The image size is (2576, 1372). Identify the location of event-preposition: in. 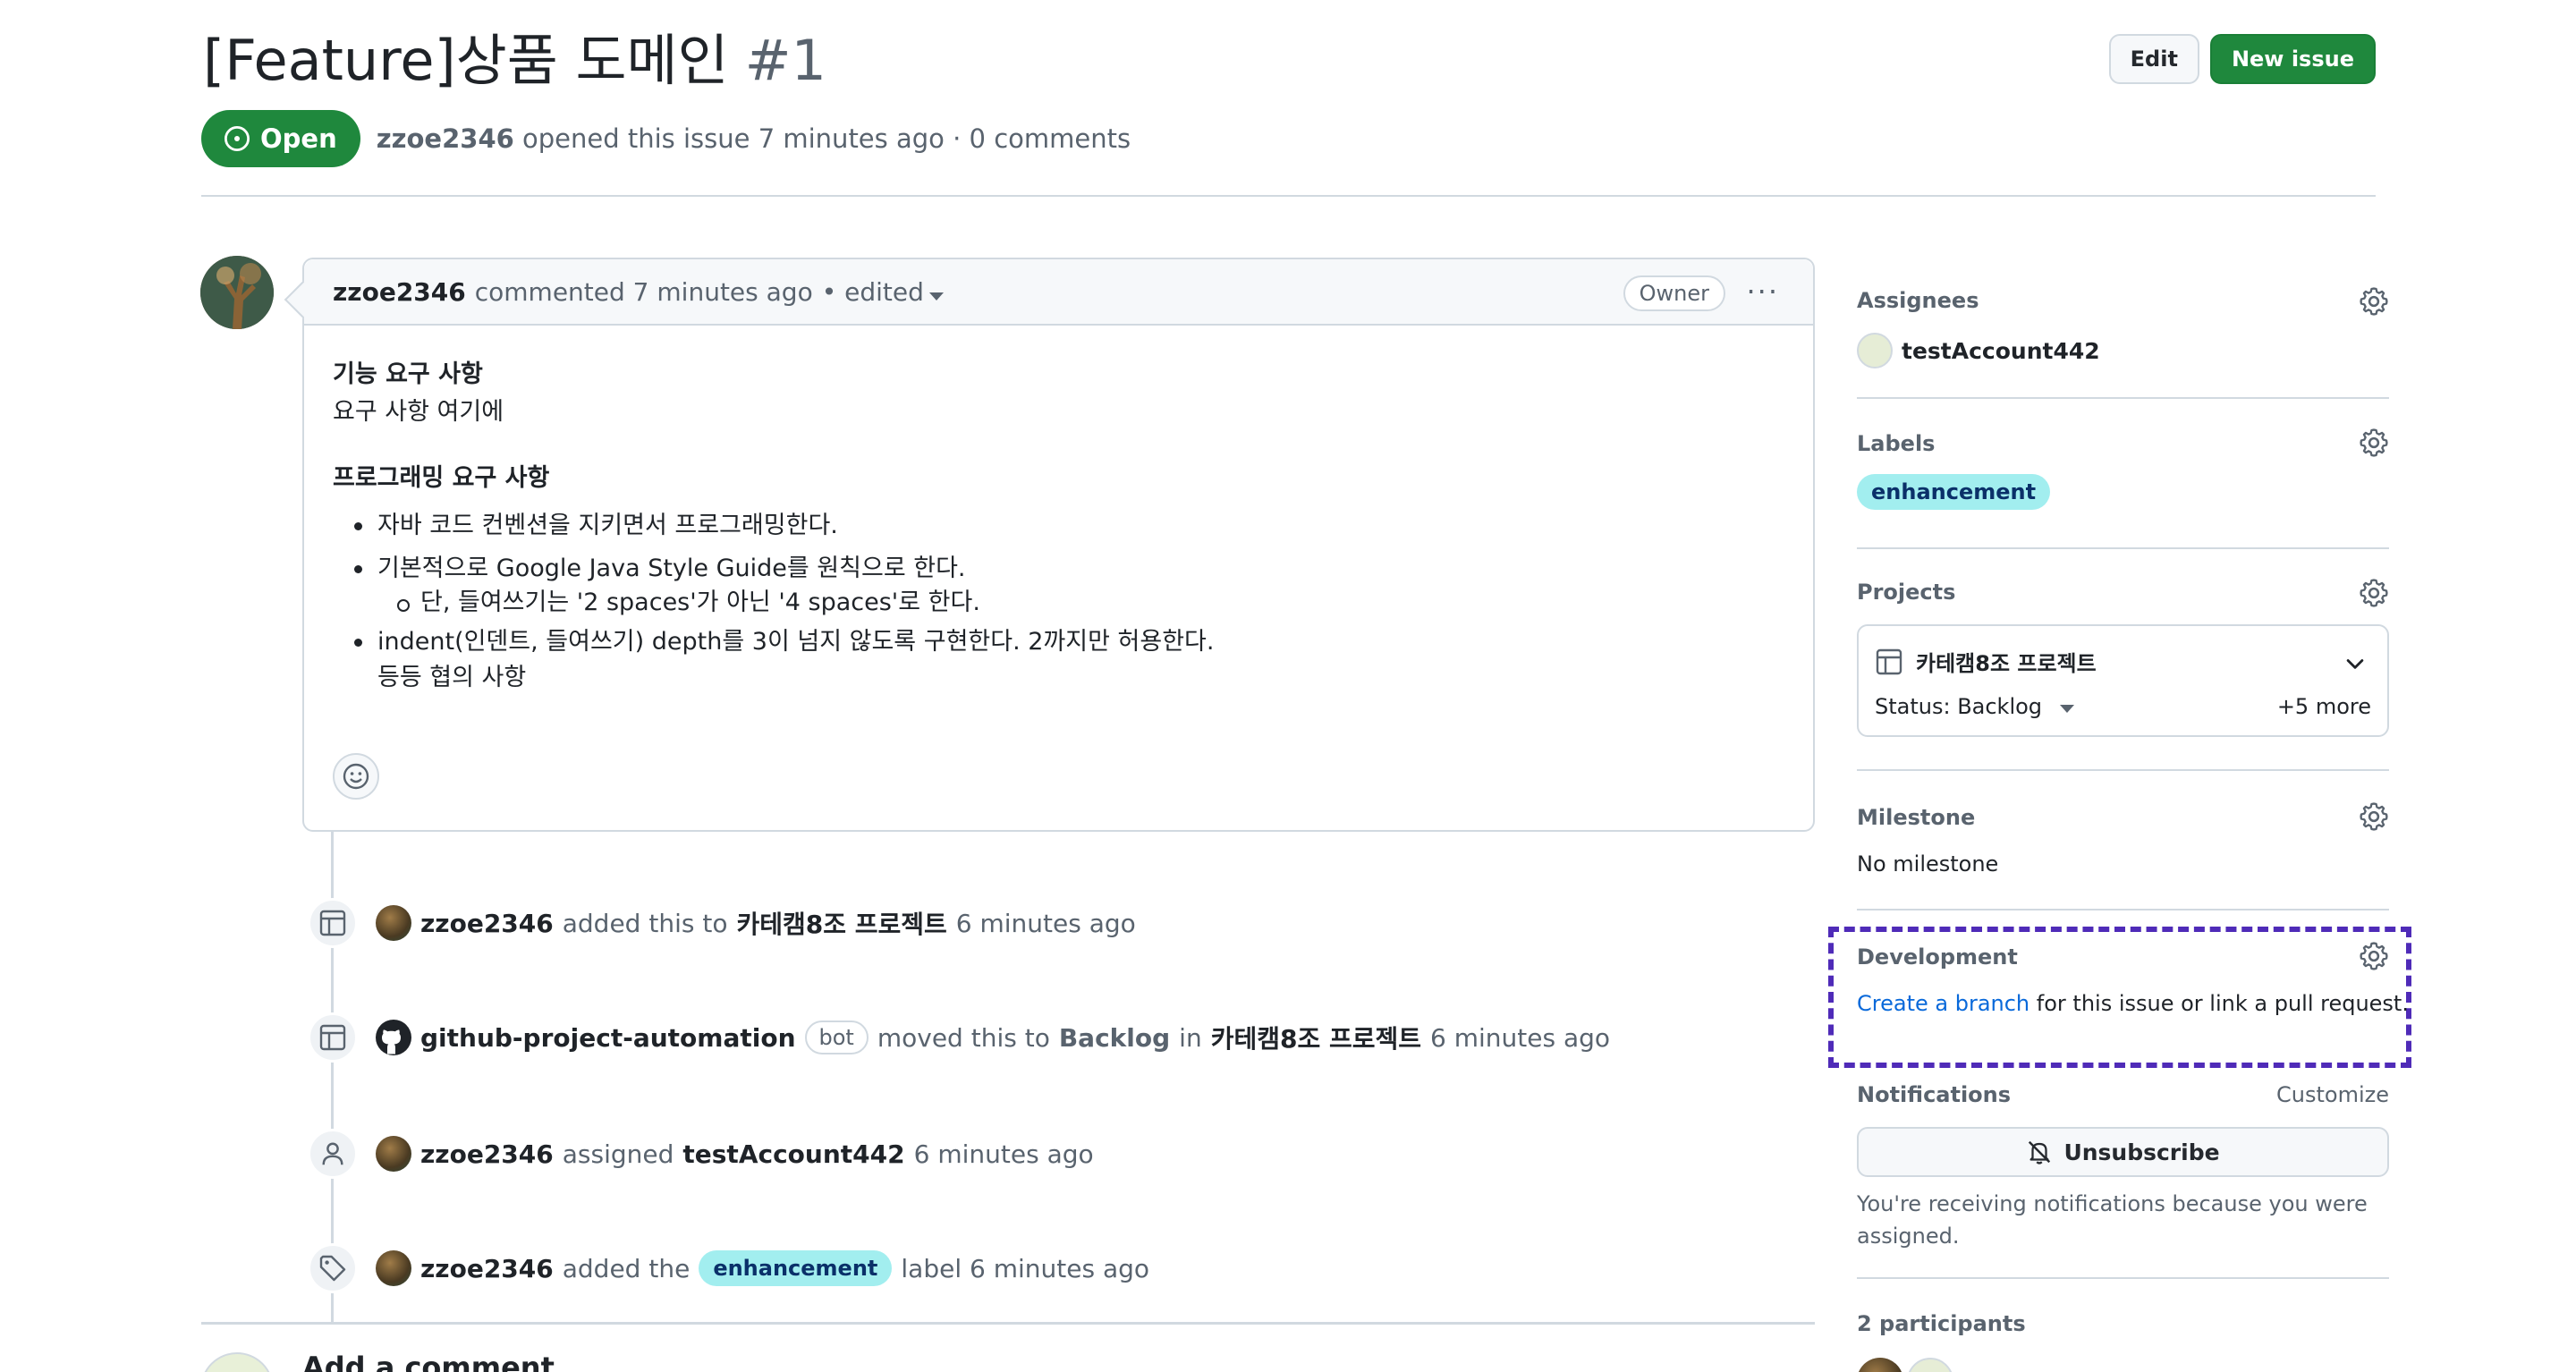
(1190, 1037).